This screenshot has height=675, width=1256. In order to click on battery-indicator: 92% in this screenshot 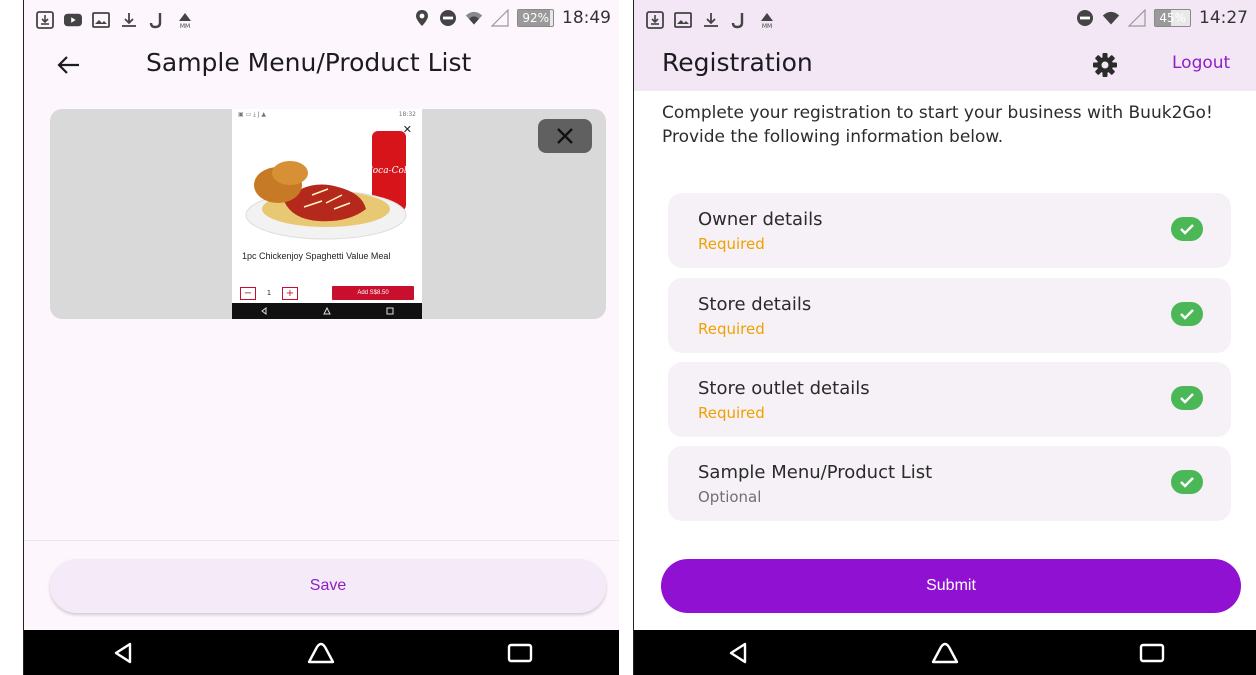, I will do `click(535, 18)`.